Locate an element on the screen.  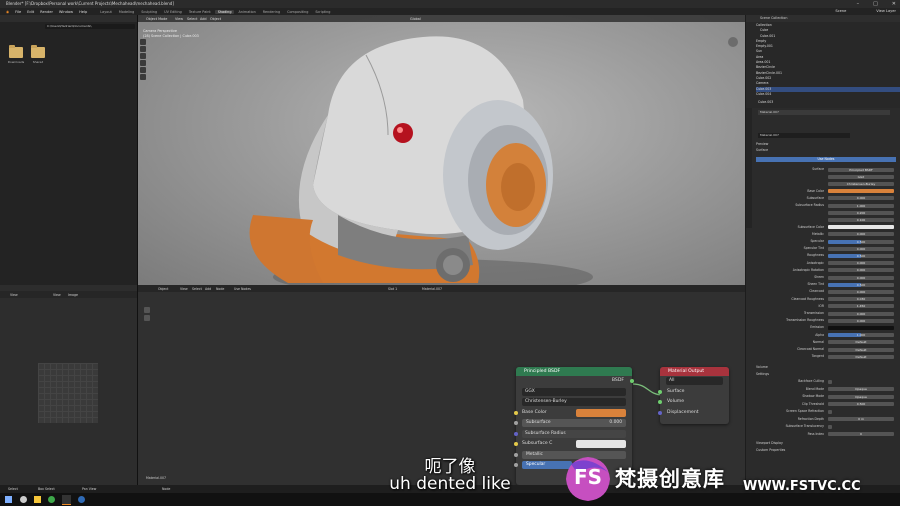
setting-field: 0 is located at coordinates (861, 434).